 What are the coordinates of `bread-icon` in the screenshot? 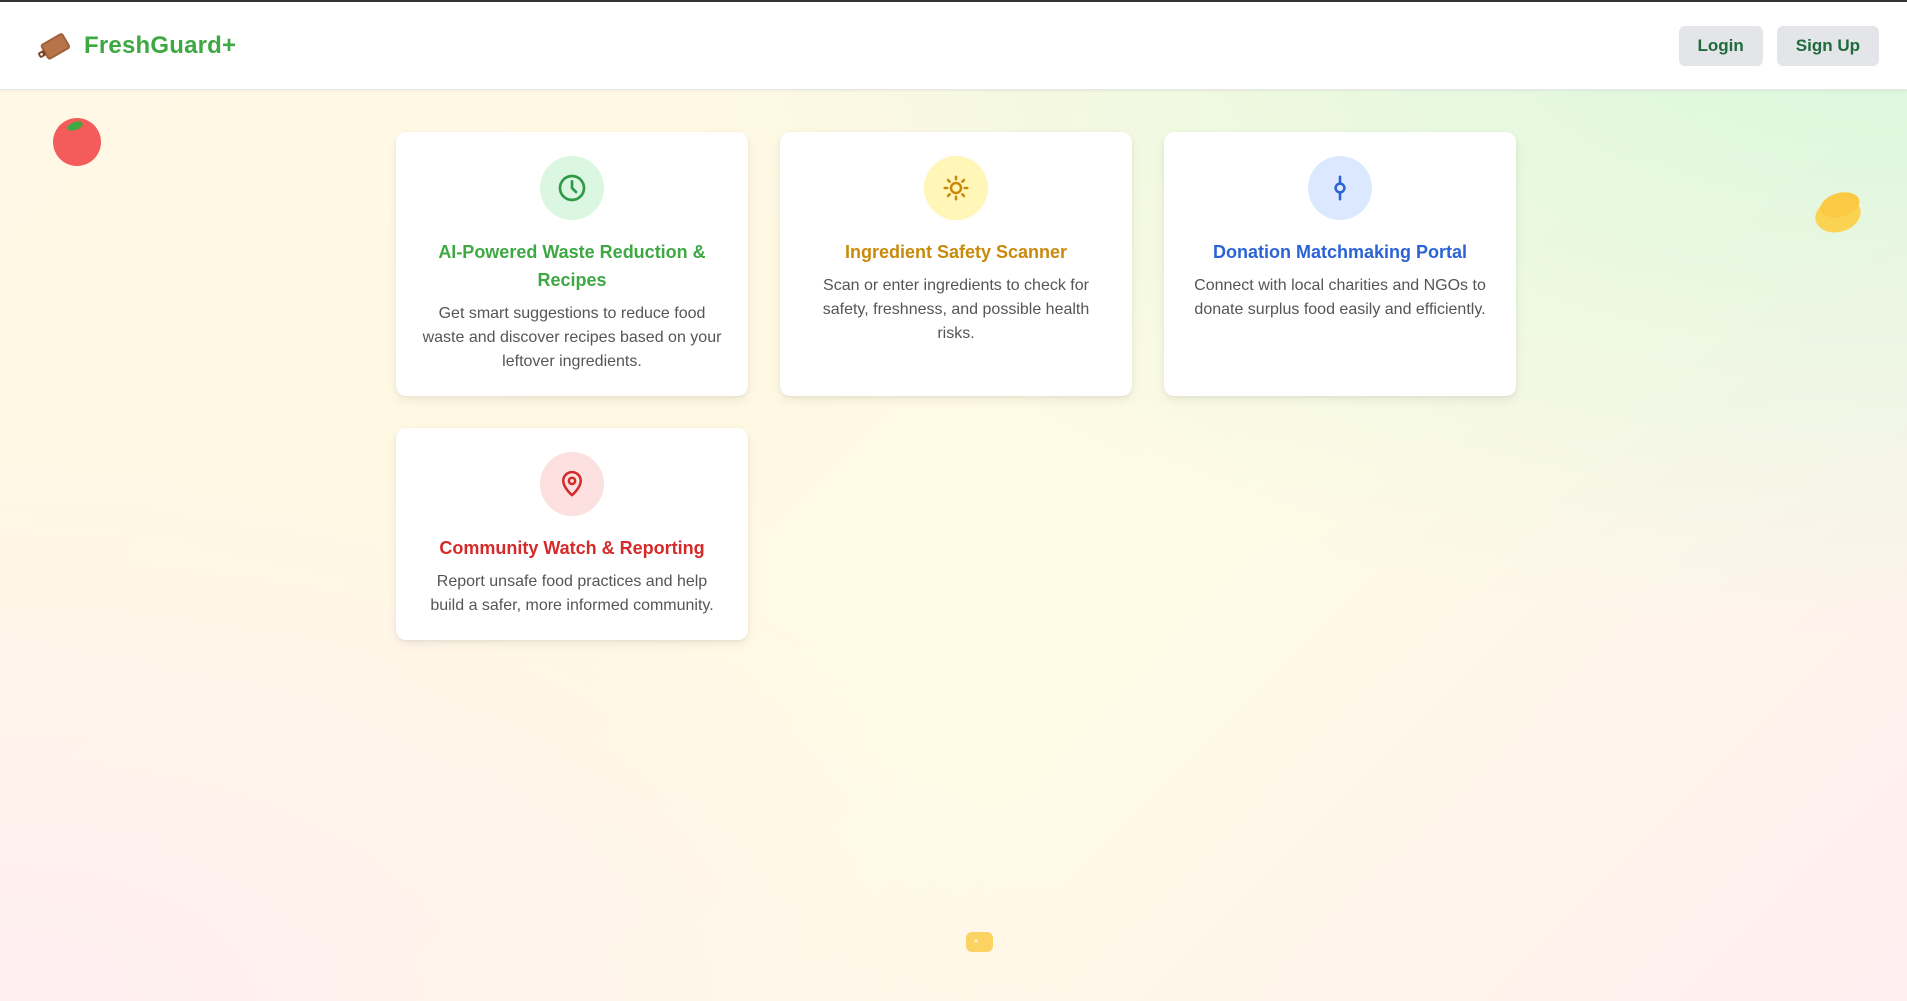 It's located at (979, 942).